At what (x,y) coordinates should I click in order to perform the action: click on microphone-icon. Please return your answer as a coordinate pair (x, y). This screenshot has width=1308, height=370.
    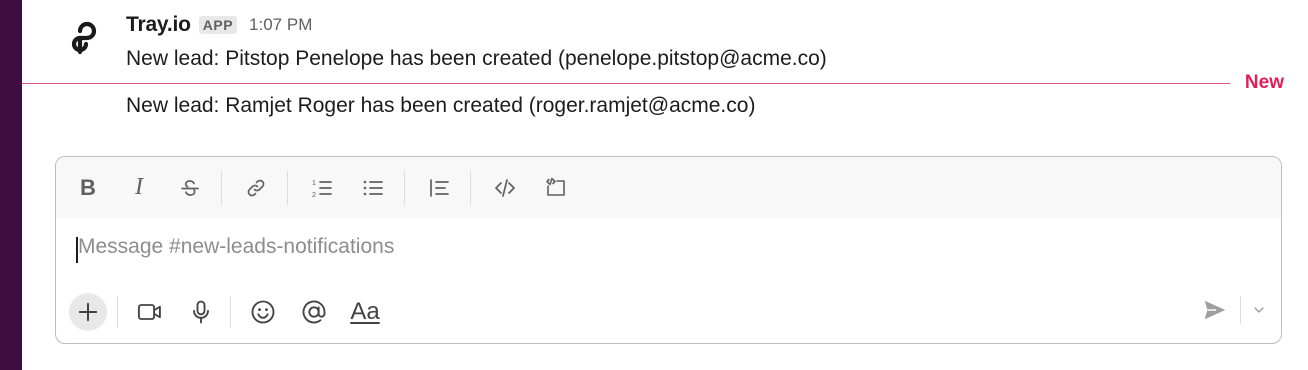
    Looking at the image, I should click on (201, 312).